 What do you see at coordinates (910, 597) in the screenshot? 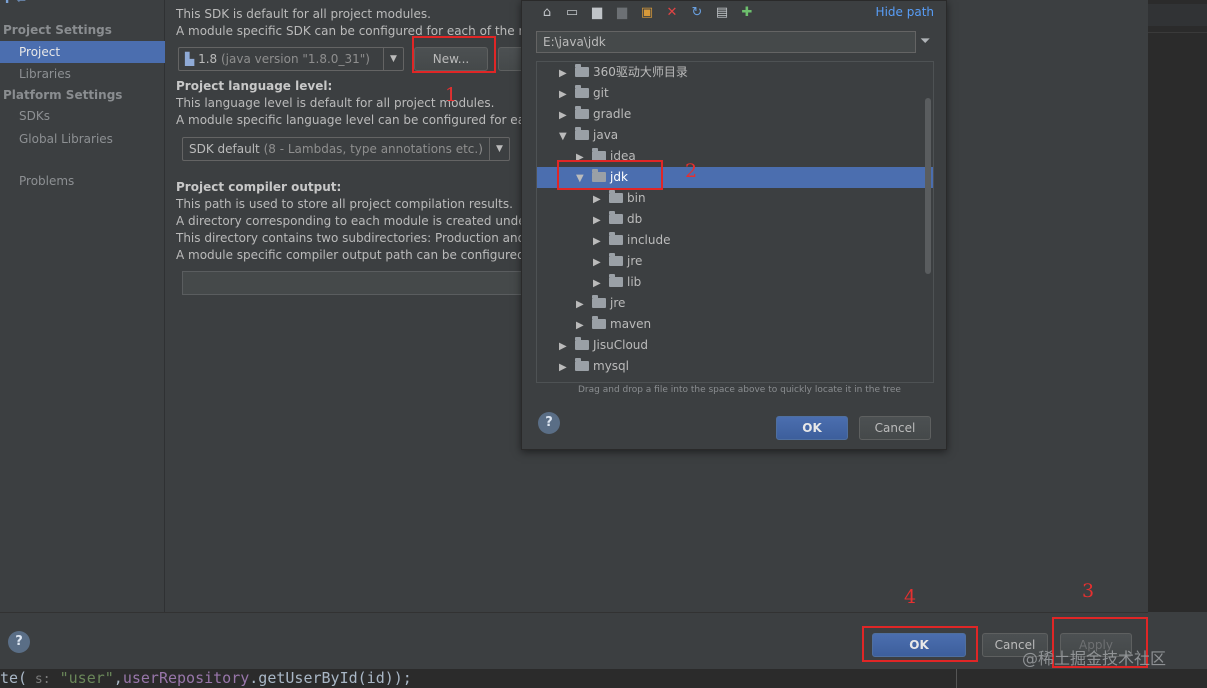
I see `annotation-number-4: 4` at bounding box center [910, 597].